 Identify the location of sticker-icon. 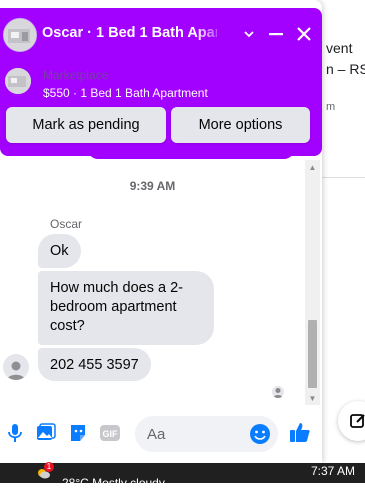
(78, 433).